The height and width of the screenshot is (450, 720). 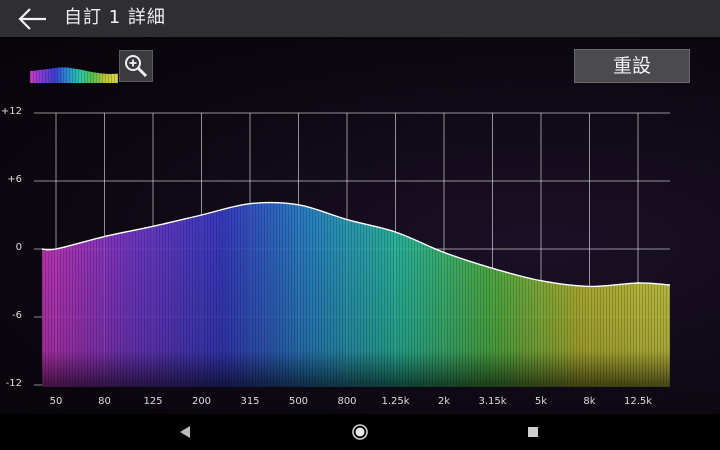 I want to click on back-button, so click(x=32, y=19).